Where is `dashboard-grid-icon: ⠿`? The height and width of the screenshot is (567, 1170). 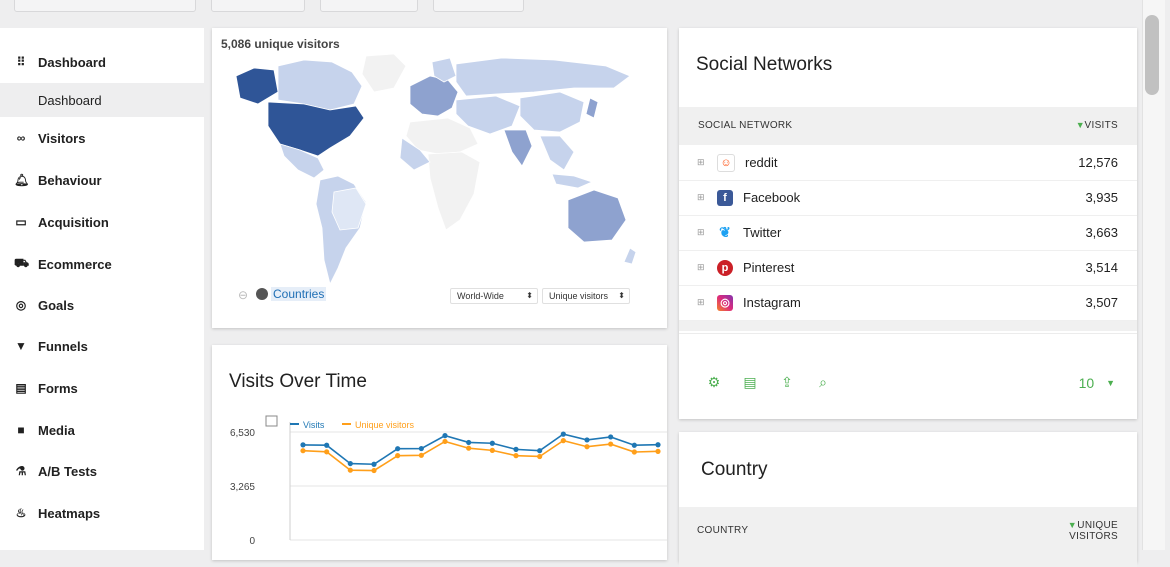
dashboard-grid-icon: ⠿ is located at coordinates (21, 62).